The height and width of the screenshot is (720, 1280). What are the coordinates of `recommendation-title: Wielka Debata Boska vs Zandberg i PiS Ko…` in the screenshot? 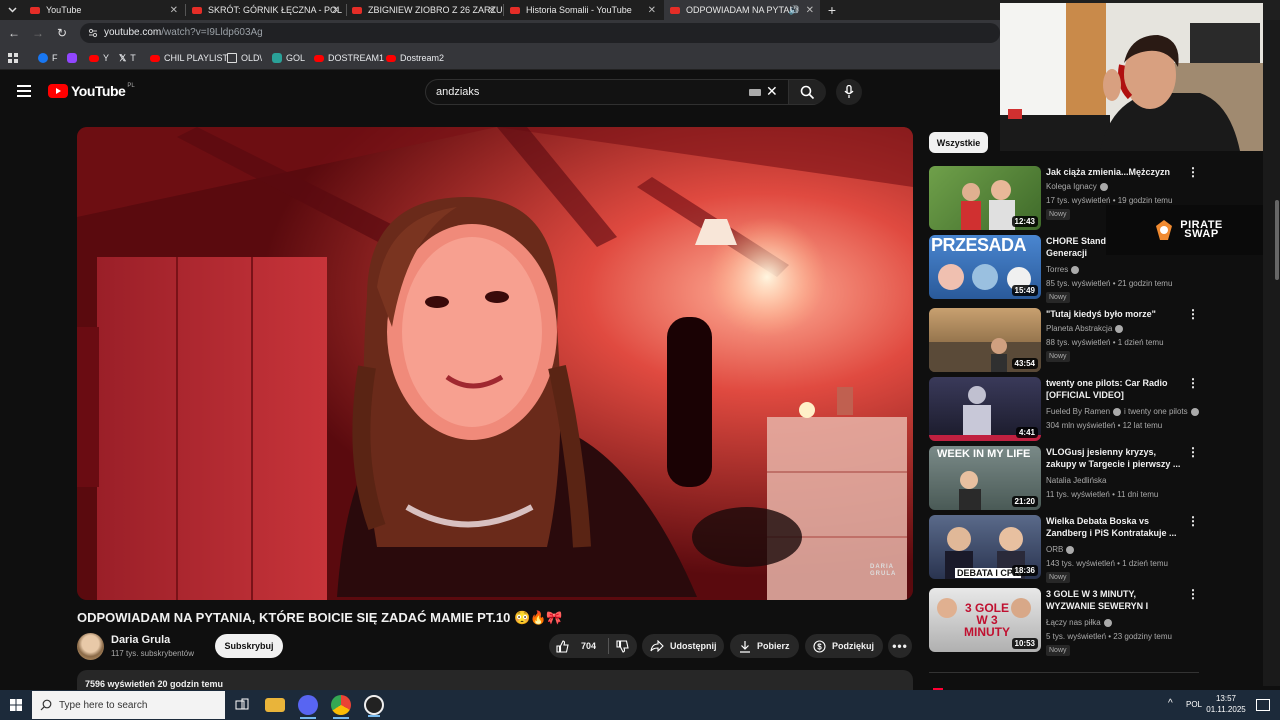 It's located at (1115, 527).